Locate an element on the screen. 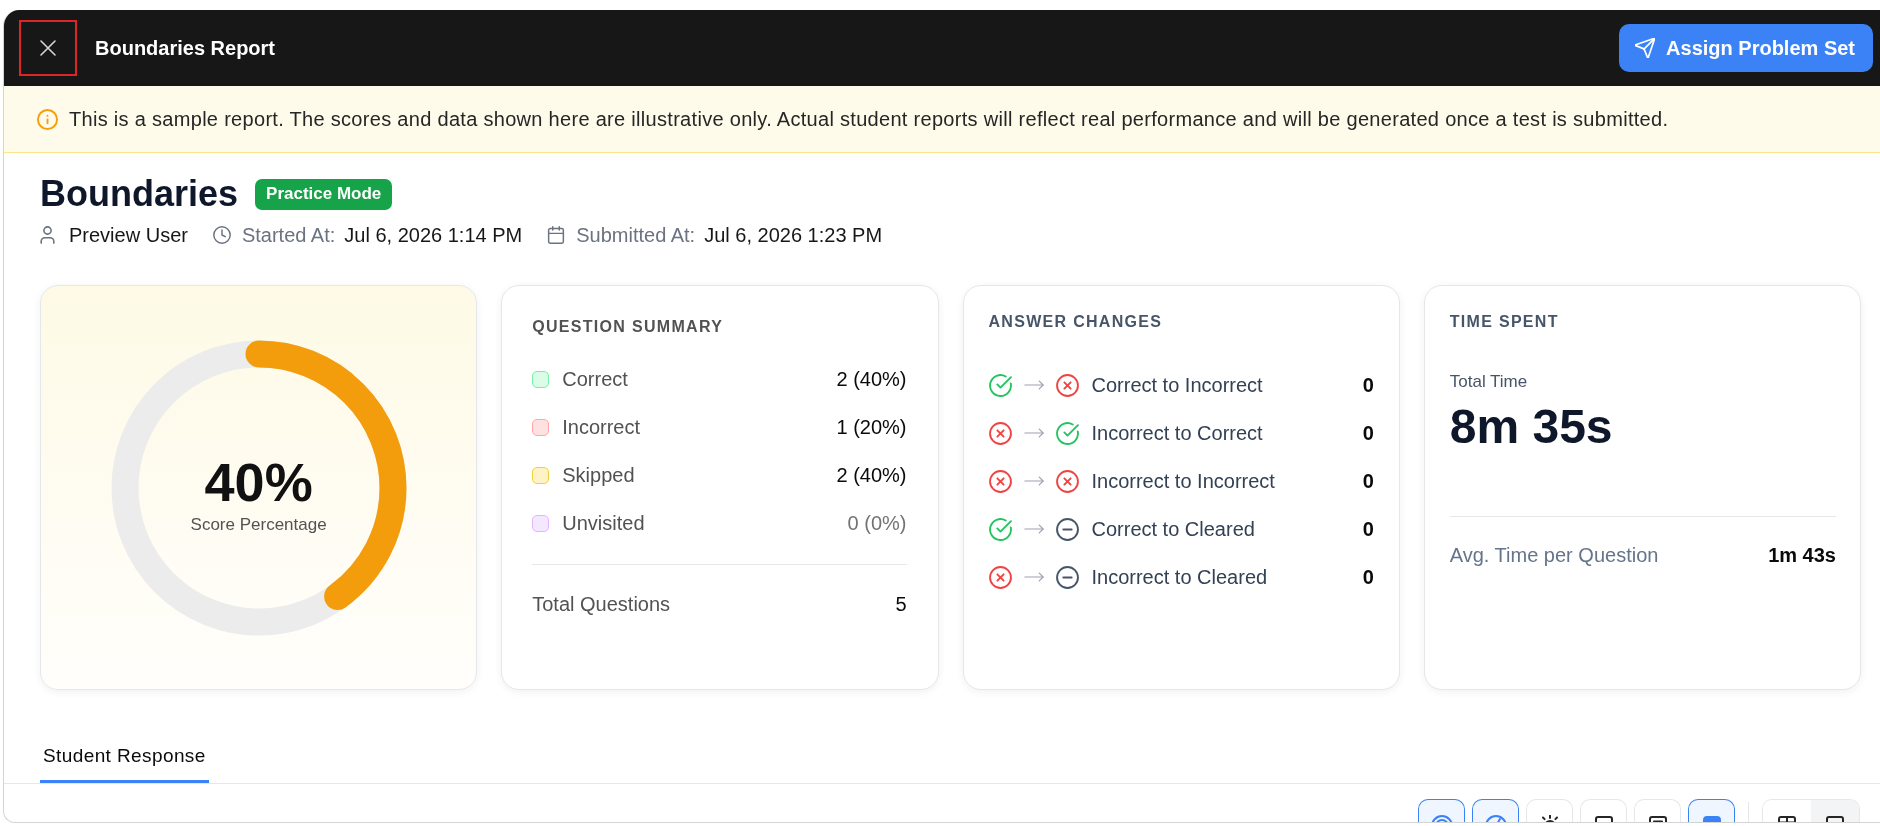 This screenshot has width=1880, height=826. target-icon is located at coordinates (1441, 818).